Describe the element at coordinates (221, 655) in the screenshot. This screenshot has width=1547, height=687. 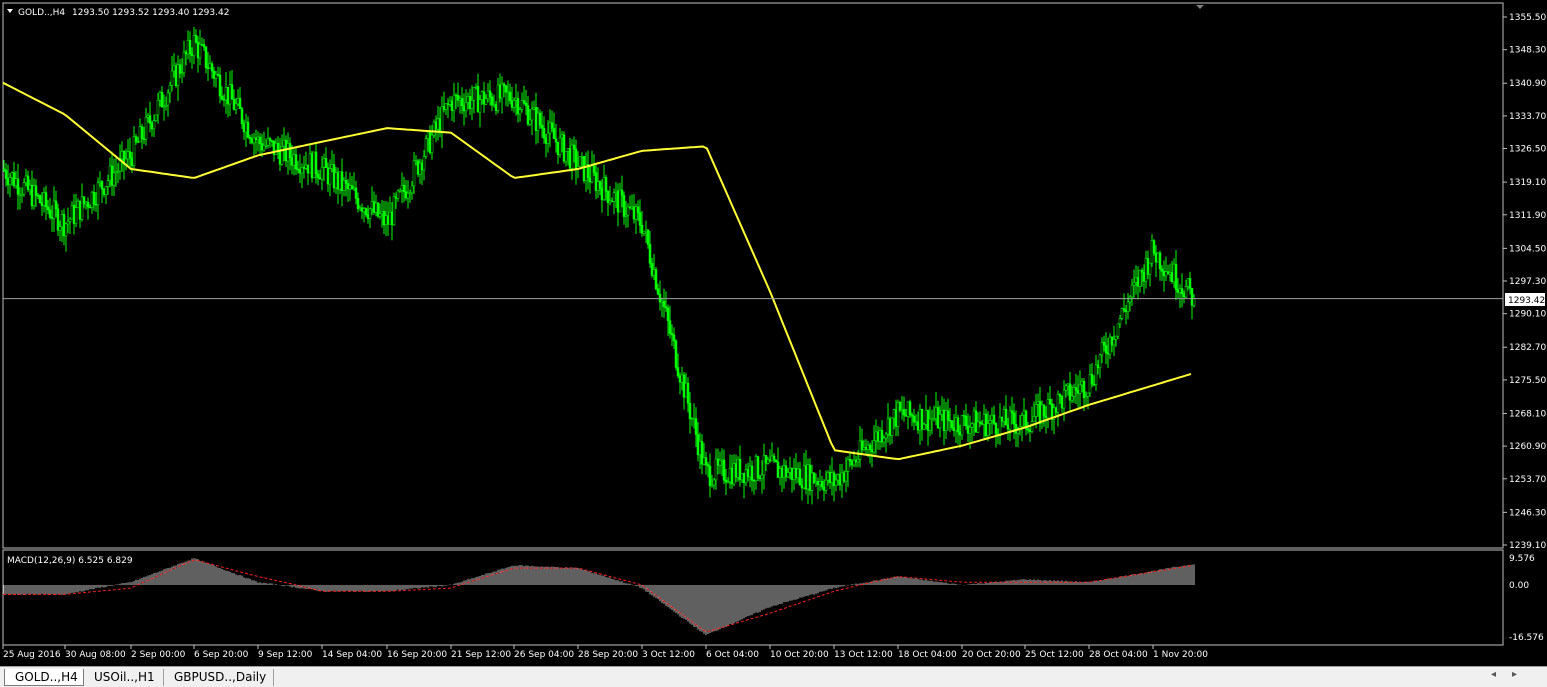
I see `time-tick-label: 6 Sep 20:00` at that location.